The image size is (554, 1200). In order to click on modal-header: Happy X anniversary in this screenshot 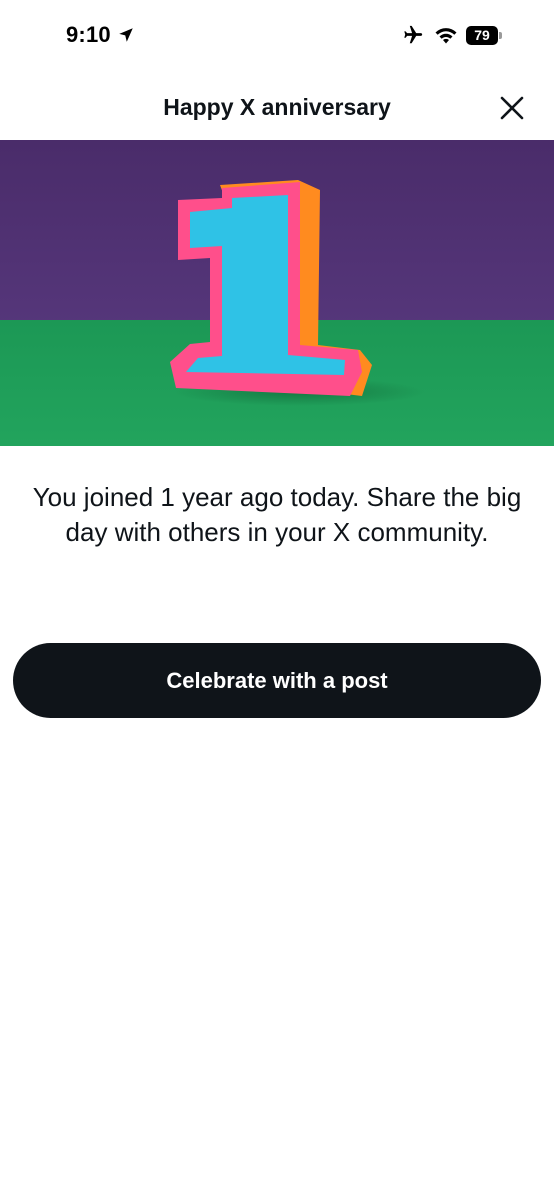, I will do `click(277, 106)`.